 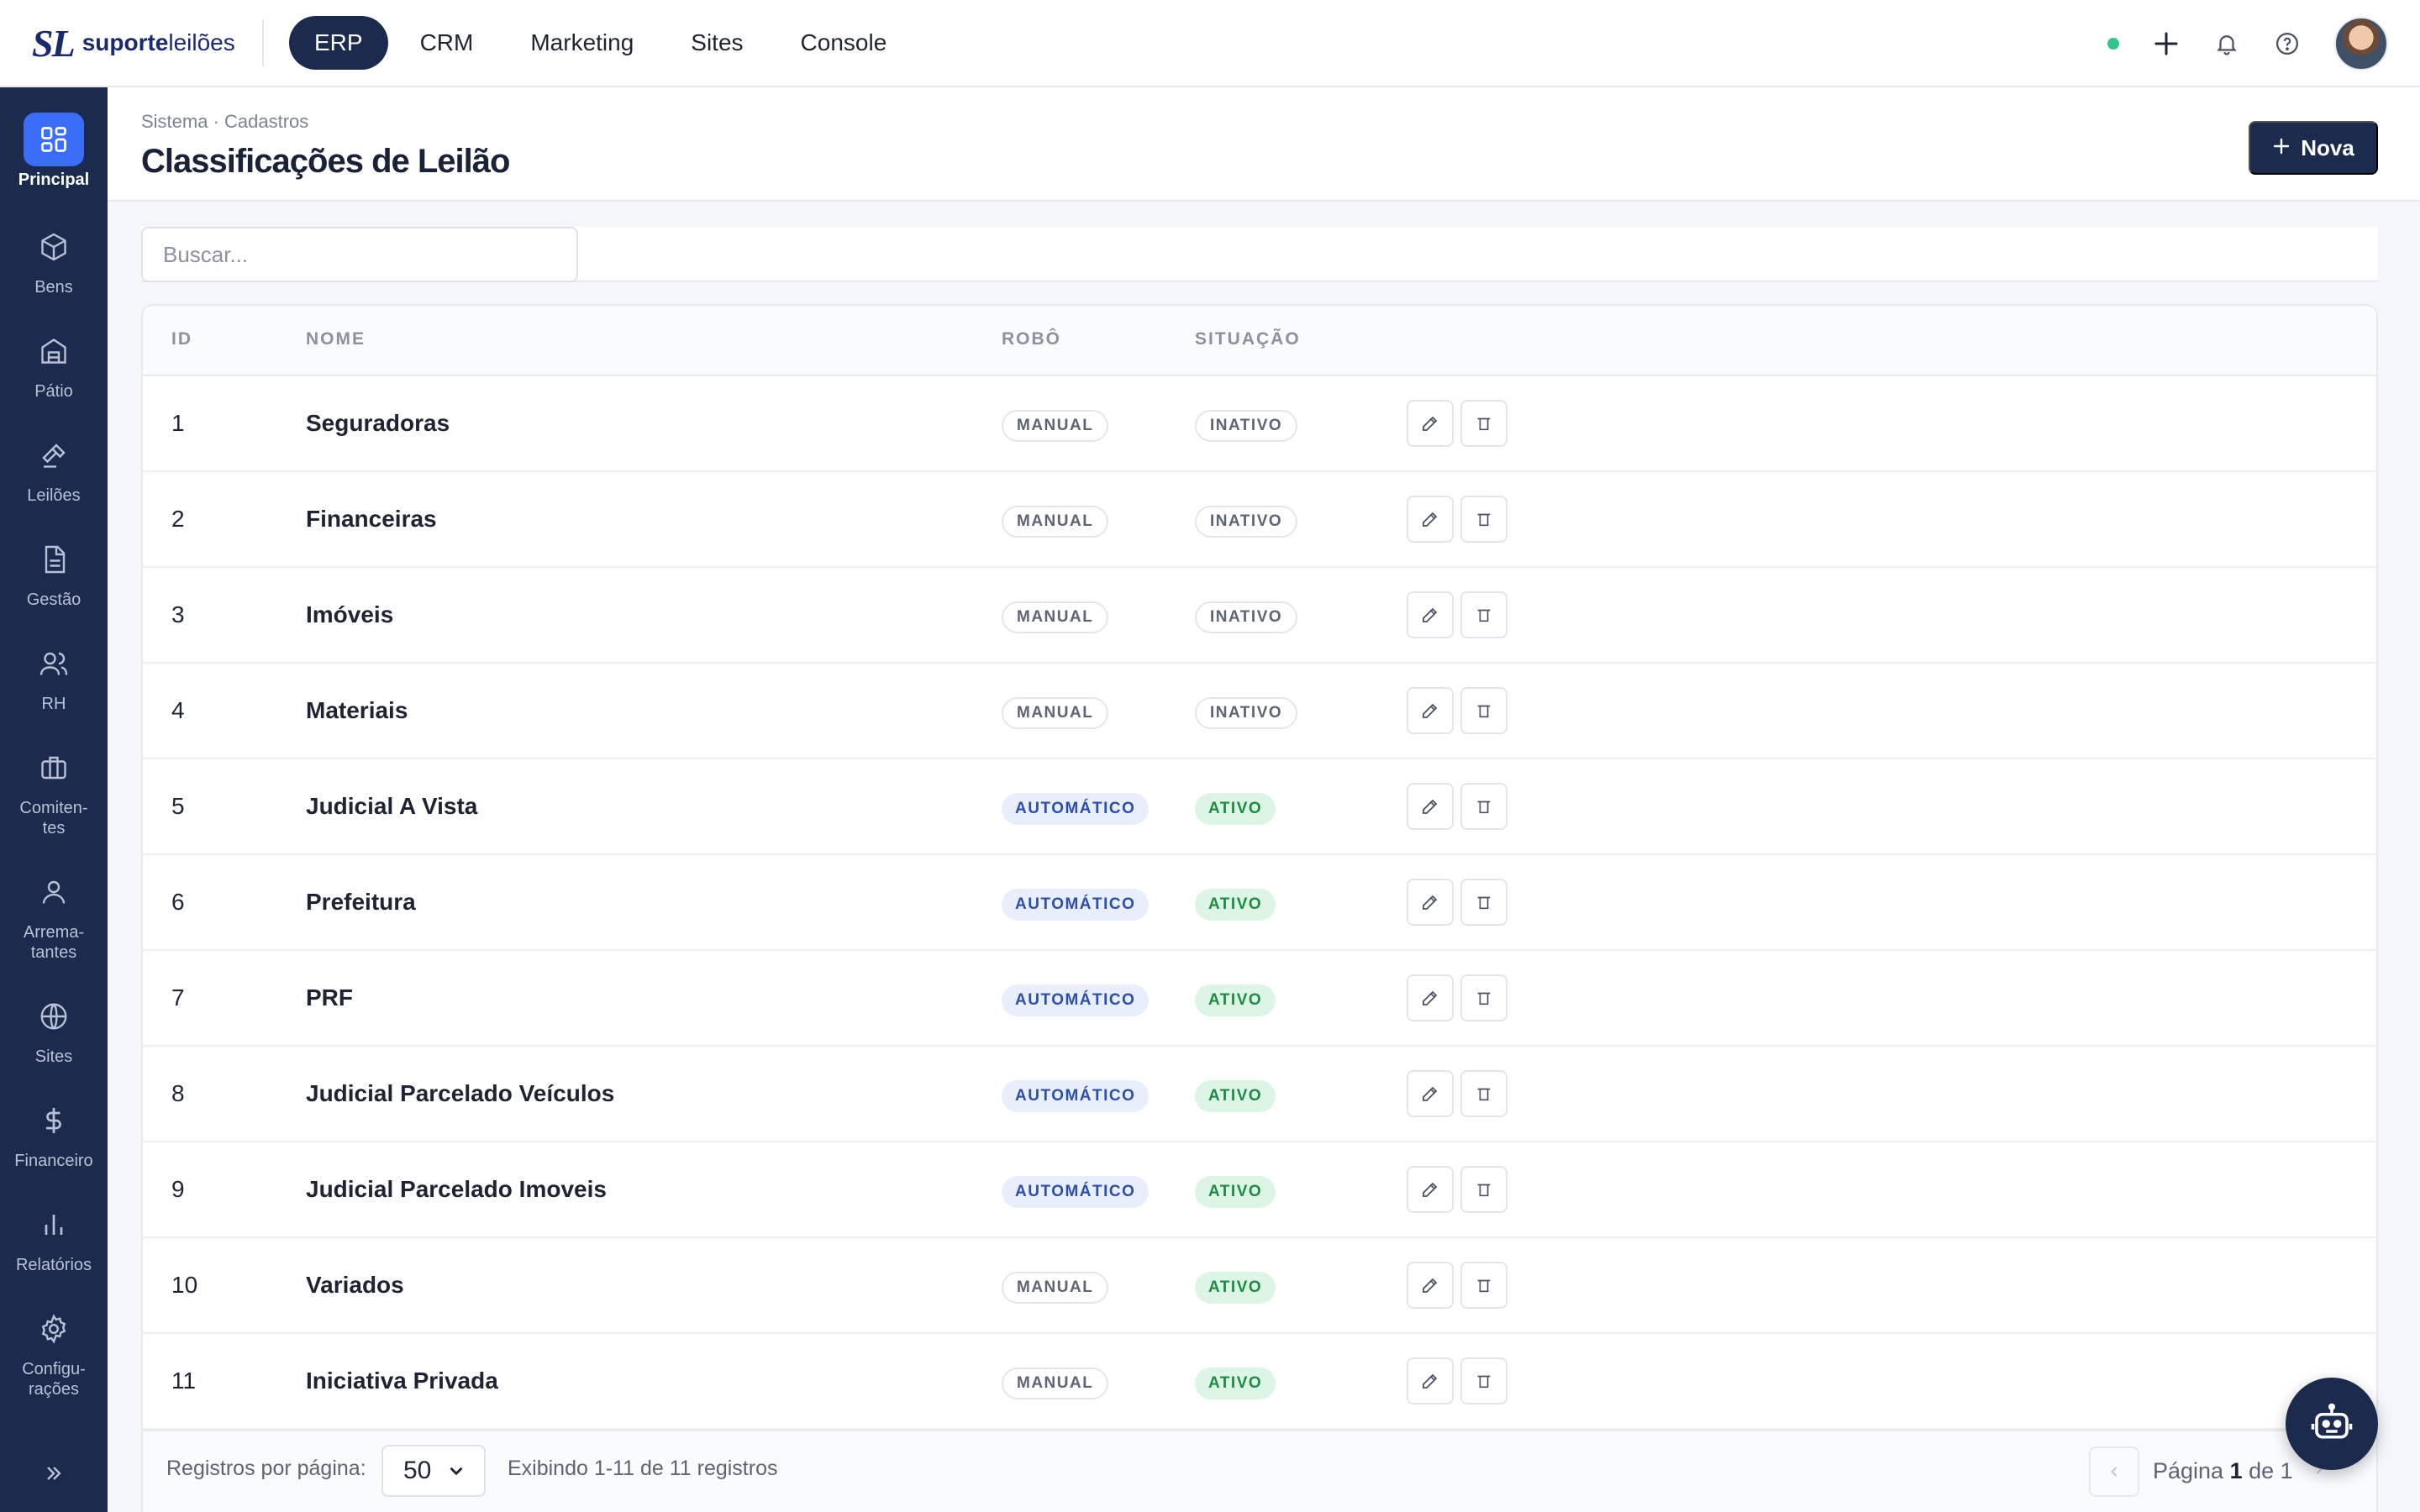 I want to click on breadcrumb: Sistema · Cadastros, so click(x=225, y=121).